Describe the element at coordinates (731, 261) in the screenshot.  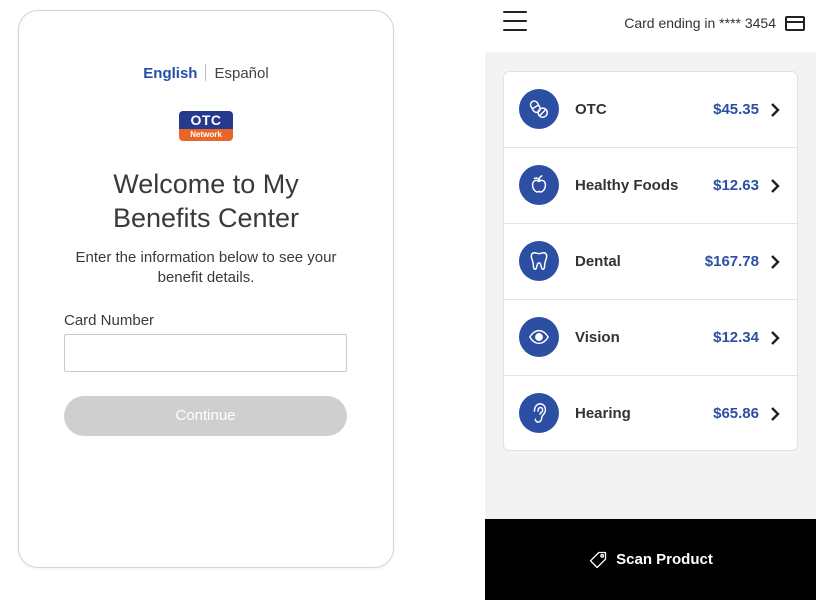
I see `benefit-amount: $167.78` at that location.